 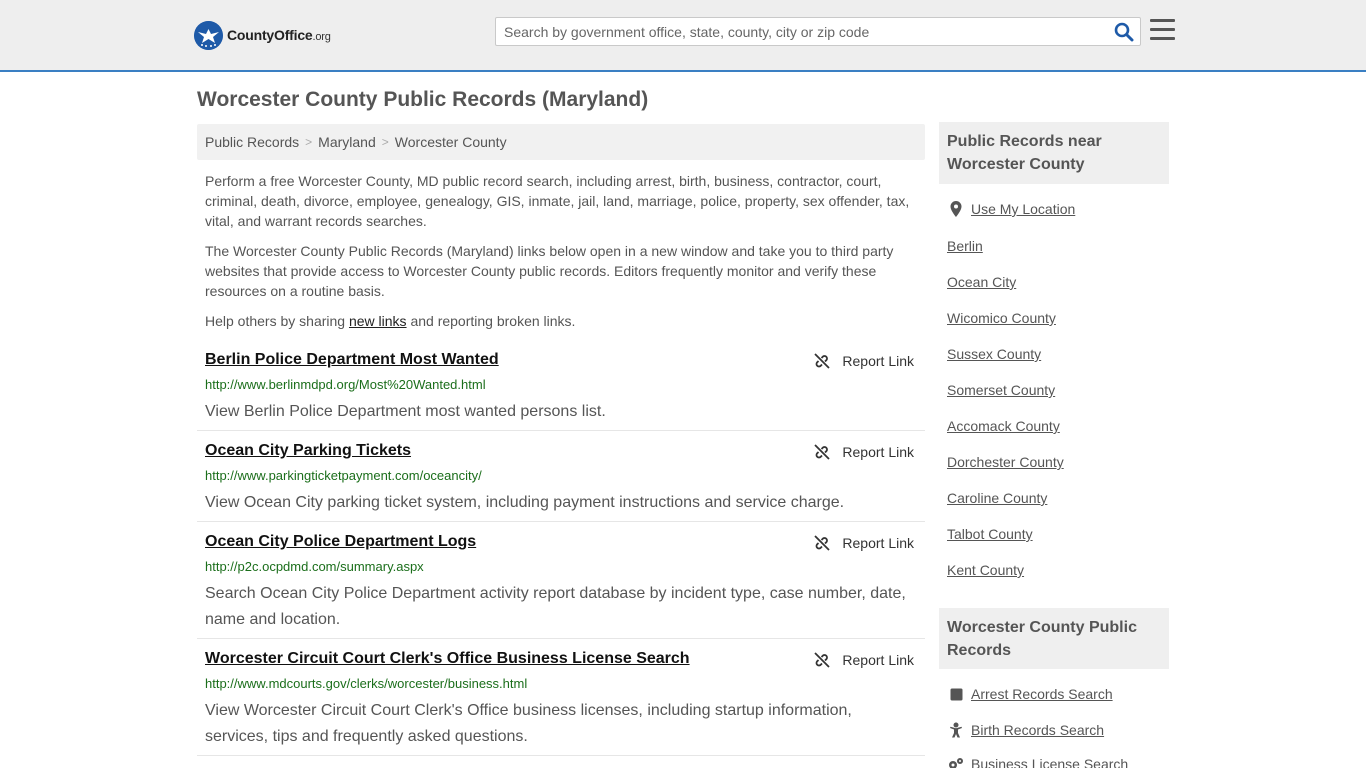 I want to click on new-links-link: new links, so click(x=378, y=321).